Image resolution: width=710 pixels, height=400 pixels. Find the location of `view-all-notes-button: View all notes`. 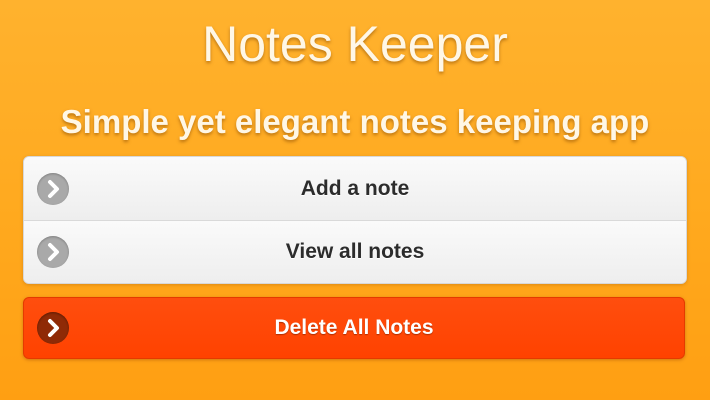

view-all-notes-button: View all notes is located at coordinates (355, 251).